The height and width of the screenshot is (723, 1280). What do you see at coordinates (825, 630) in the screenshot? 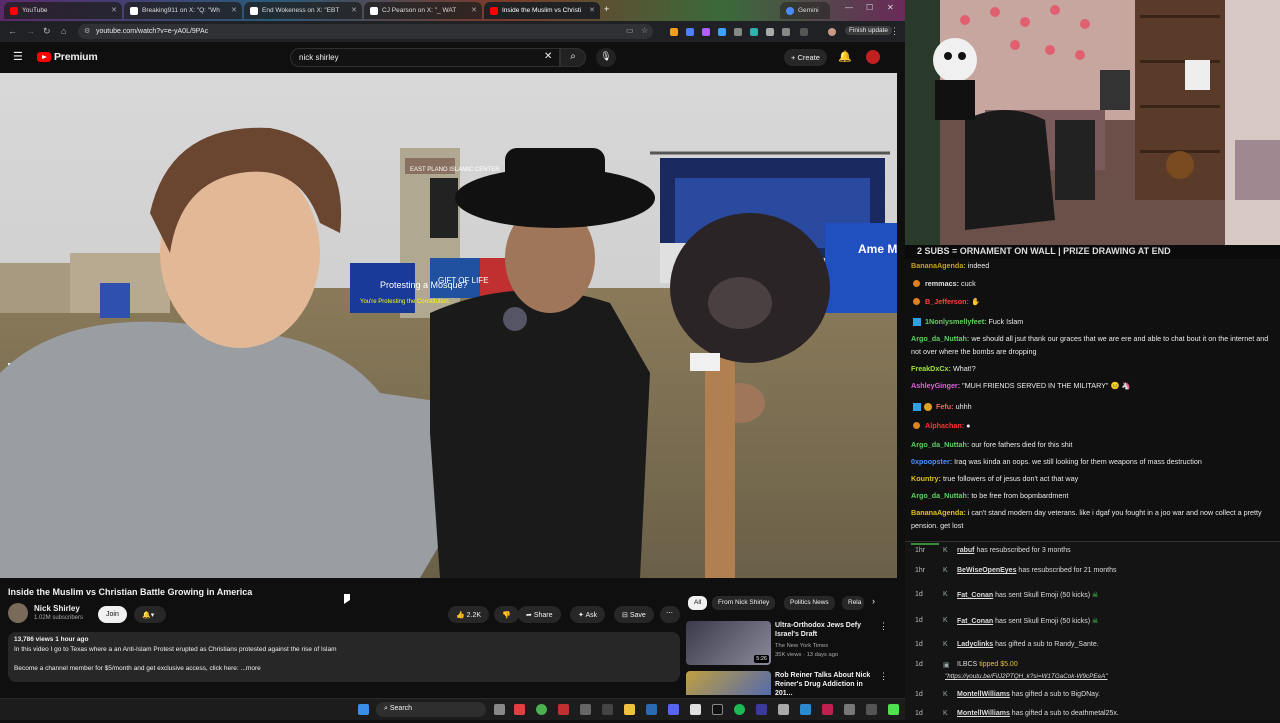
I see `recommended-title: Ultra-Orthodox Jews Defy Israel's Draft` at bounding box center [825, 630].